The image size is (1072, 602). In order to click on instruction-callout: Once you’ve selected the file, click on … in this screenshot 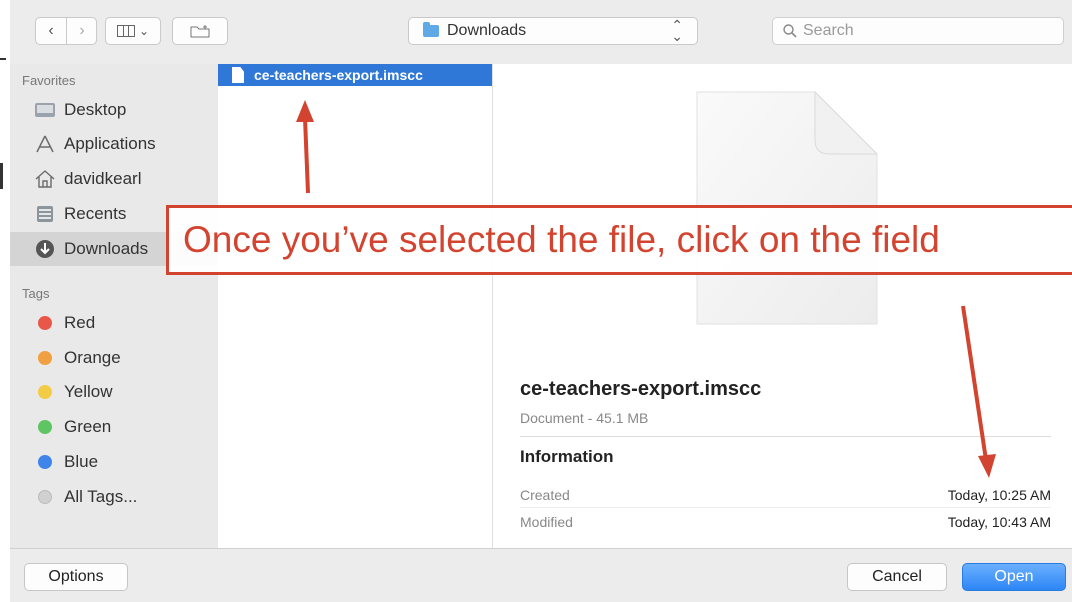, I will do `click(619, 240)`.